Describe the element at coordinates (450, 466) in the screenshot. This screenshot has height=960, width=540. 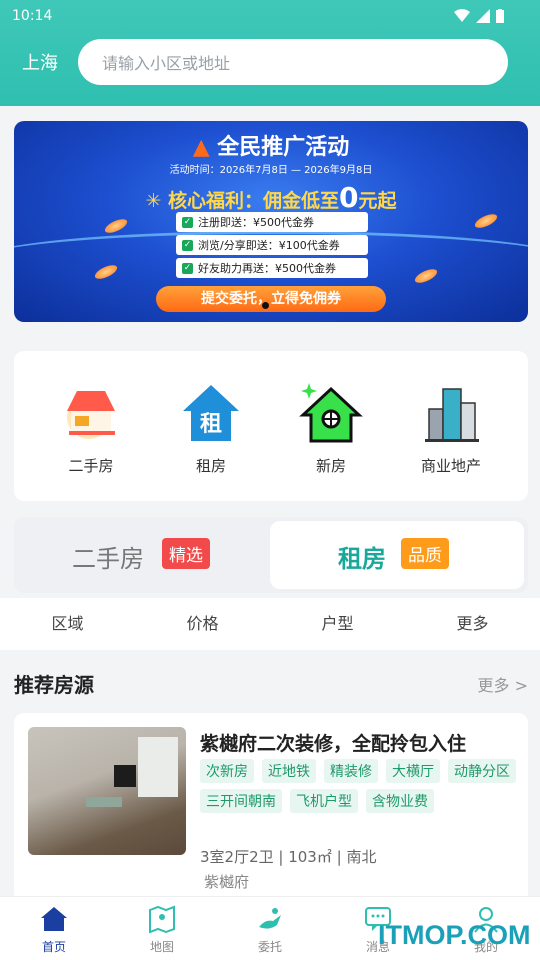
I see `category-label: 商业地产` at that location.